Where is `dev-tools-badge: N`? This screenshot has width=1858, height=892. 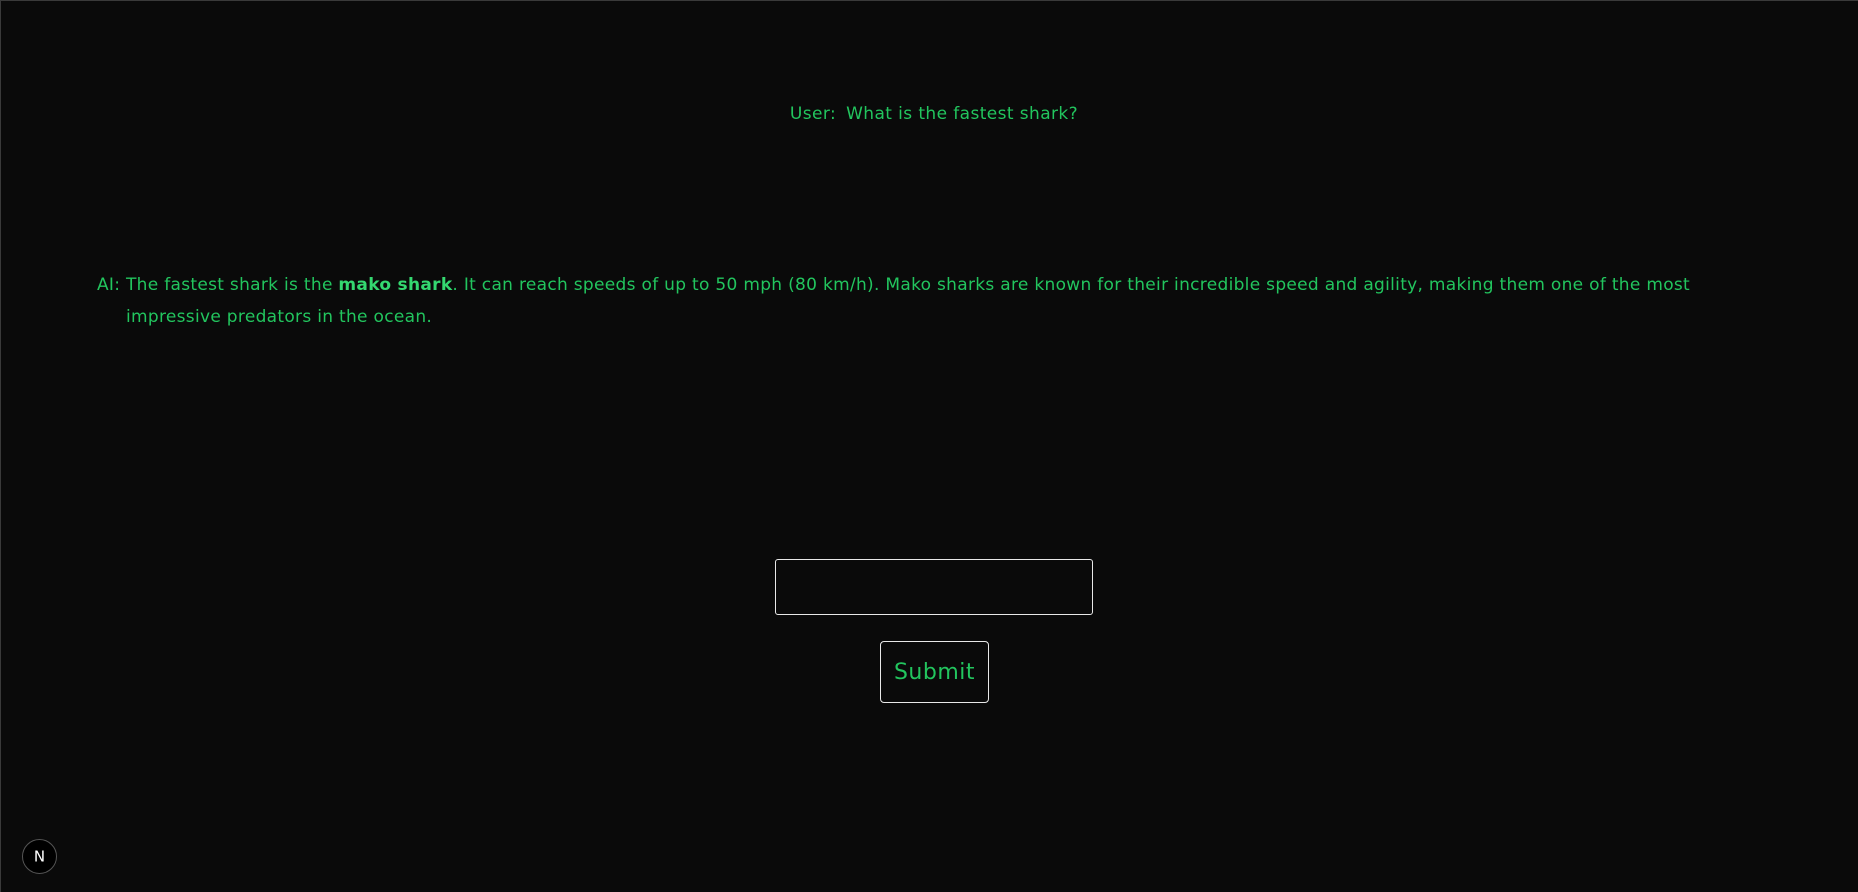
dev-tools-badge: N is located at coordinates (39, 856).